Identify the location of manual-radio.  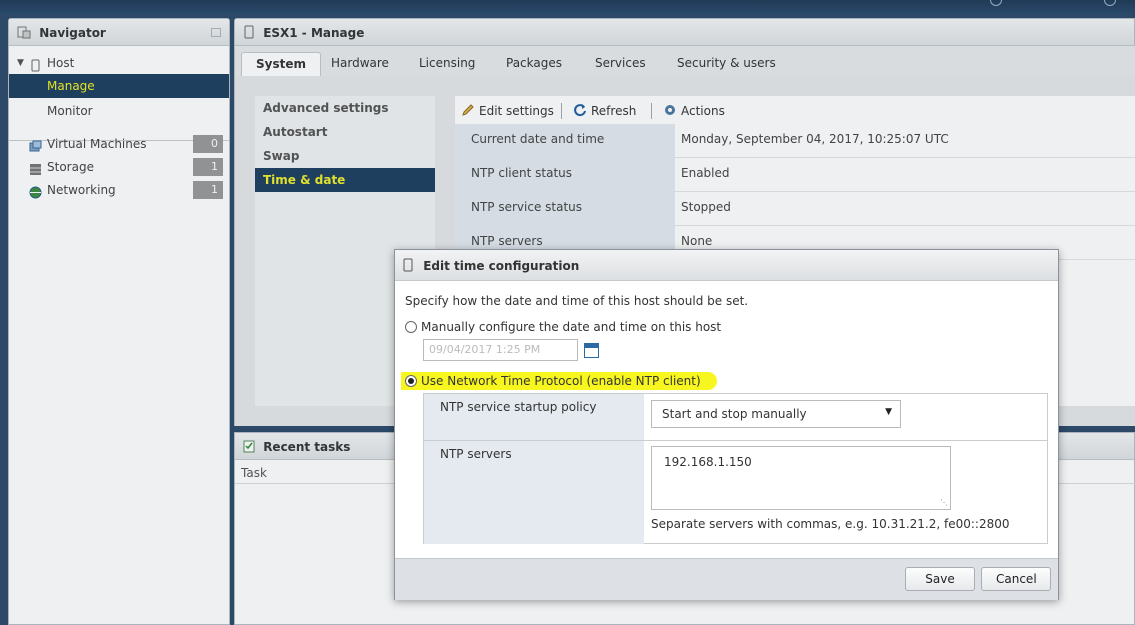
(411, 327).